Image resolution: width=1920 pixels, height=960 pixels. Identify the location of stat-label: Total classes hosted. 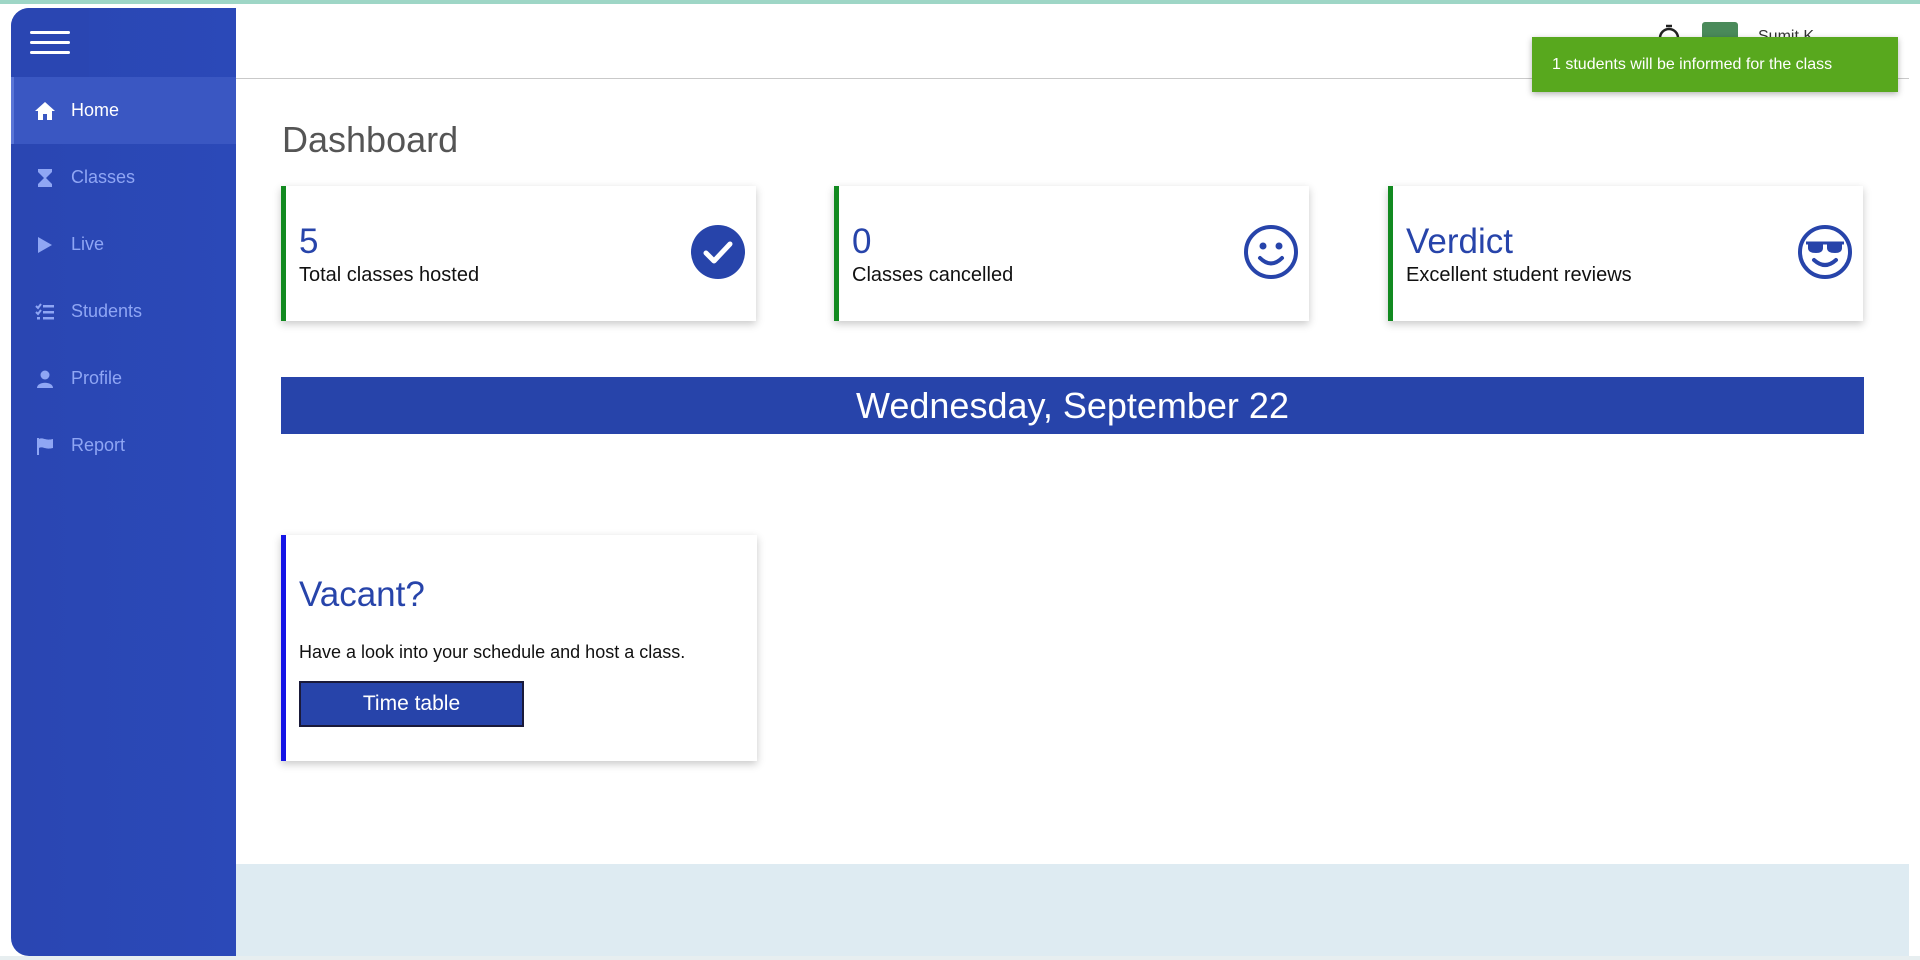
(389, 275).